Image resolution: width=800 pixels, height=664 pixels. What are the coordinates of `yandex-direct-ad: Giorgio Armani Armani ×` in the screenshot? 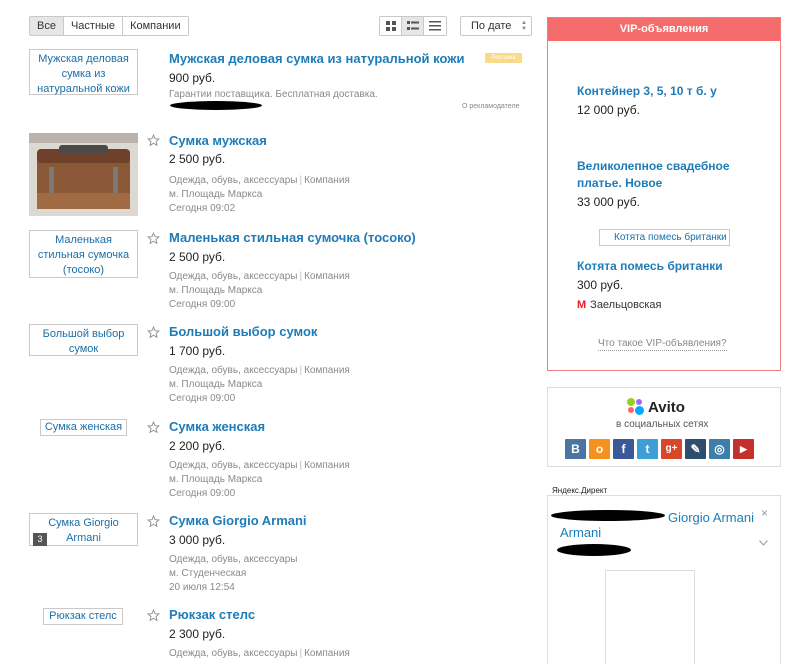 It's located at (664, 579).